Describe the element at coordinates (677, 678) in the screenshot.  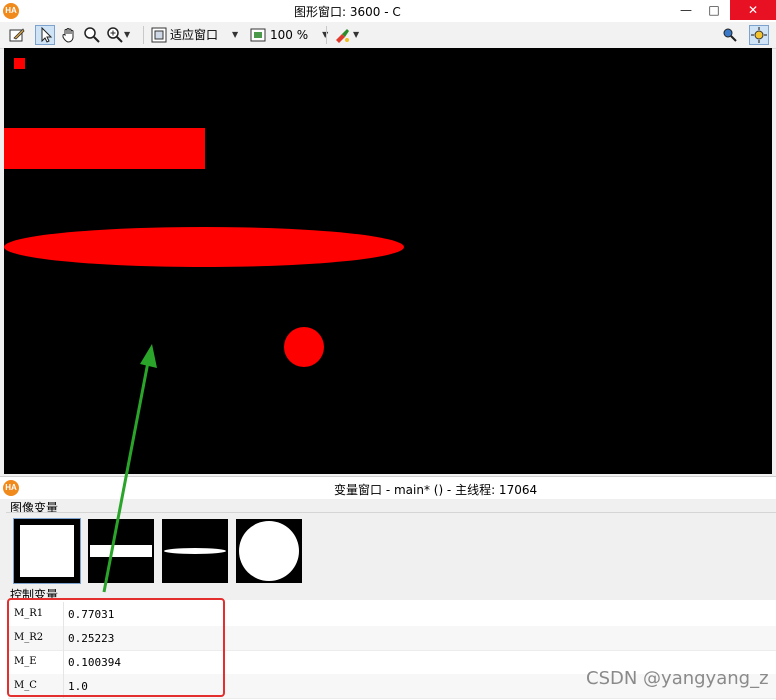
I see `watermark: CSDN @yangyang_z` at that location.